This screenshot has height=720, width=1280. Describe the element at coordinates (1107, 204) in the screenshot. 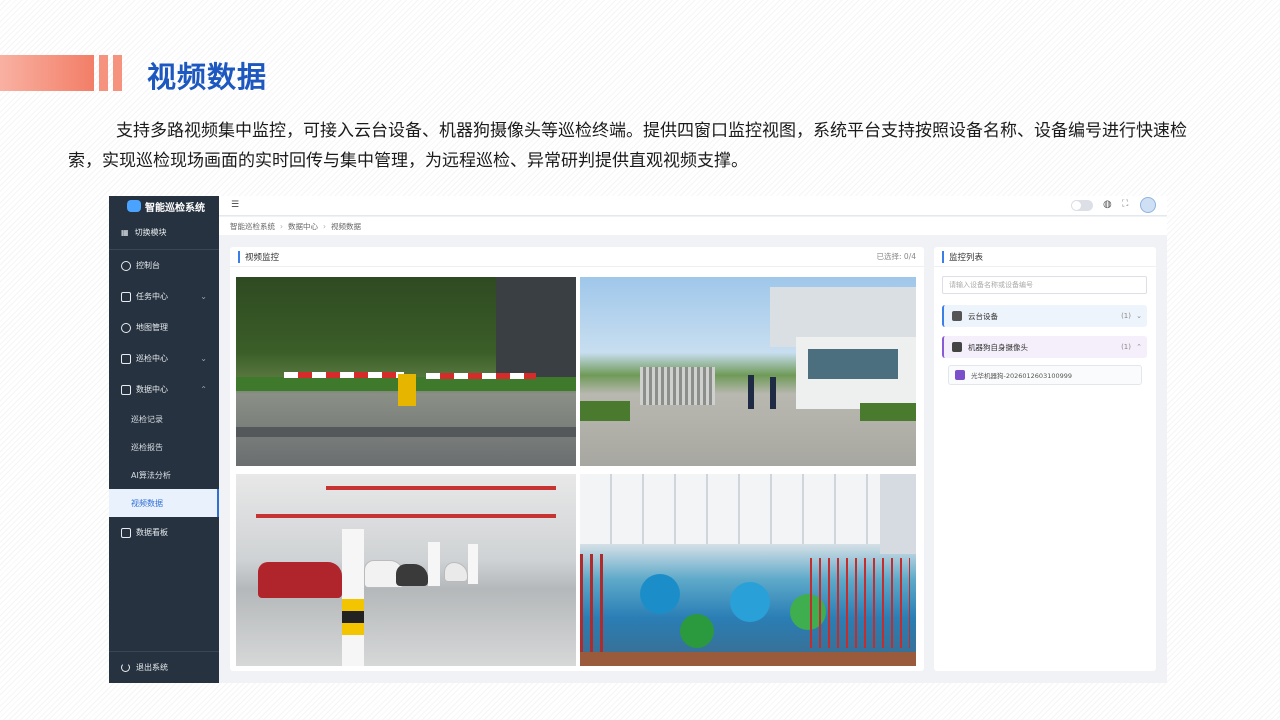

I see `globe-icon: ◍` at that location.